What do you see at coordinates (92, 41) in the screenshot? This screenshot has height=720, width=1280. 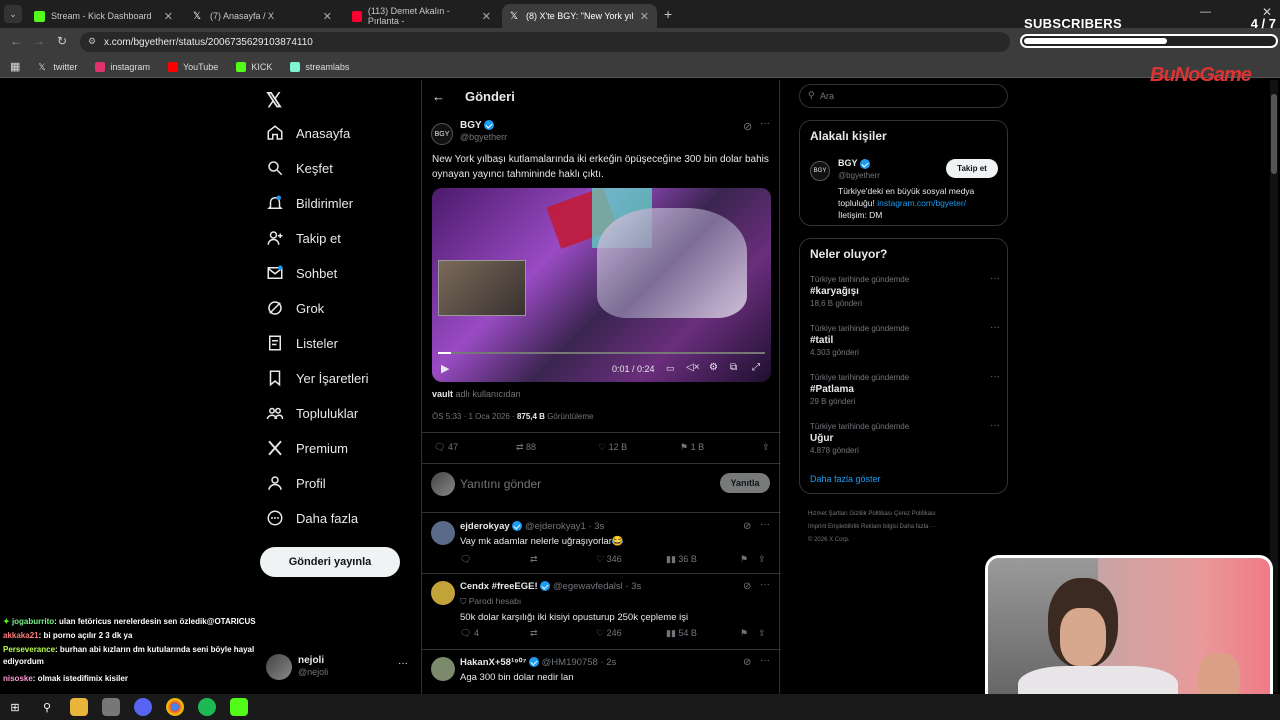 I see `site-info-icon: ⚙` at bounding box center [92, 41].